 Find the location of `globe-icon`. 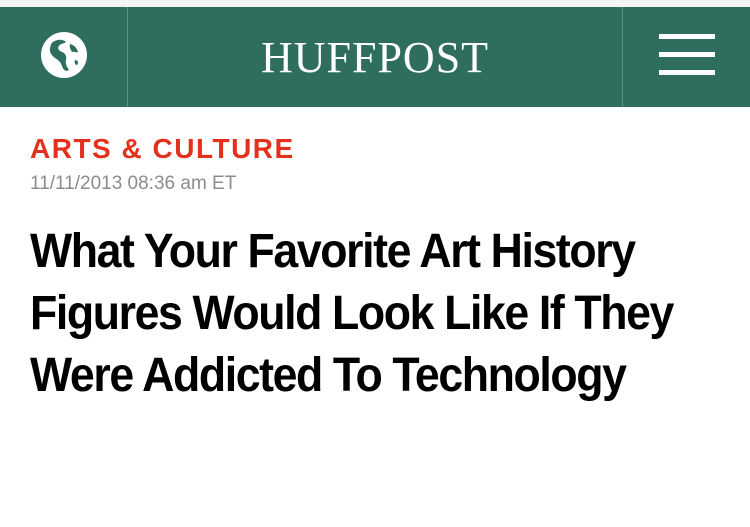

globe-icon is located at coordinates (64, 57).